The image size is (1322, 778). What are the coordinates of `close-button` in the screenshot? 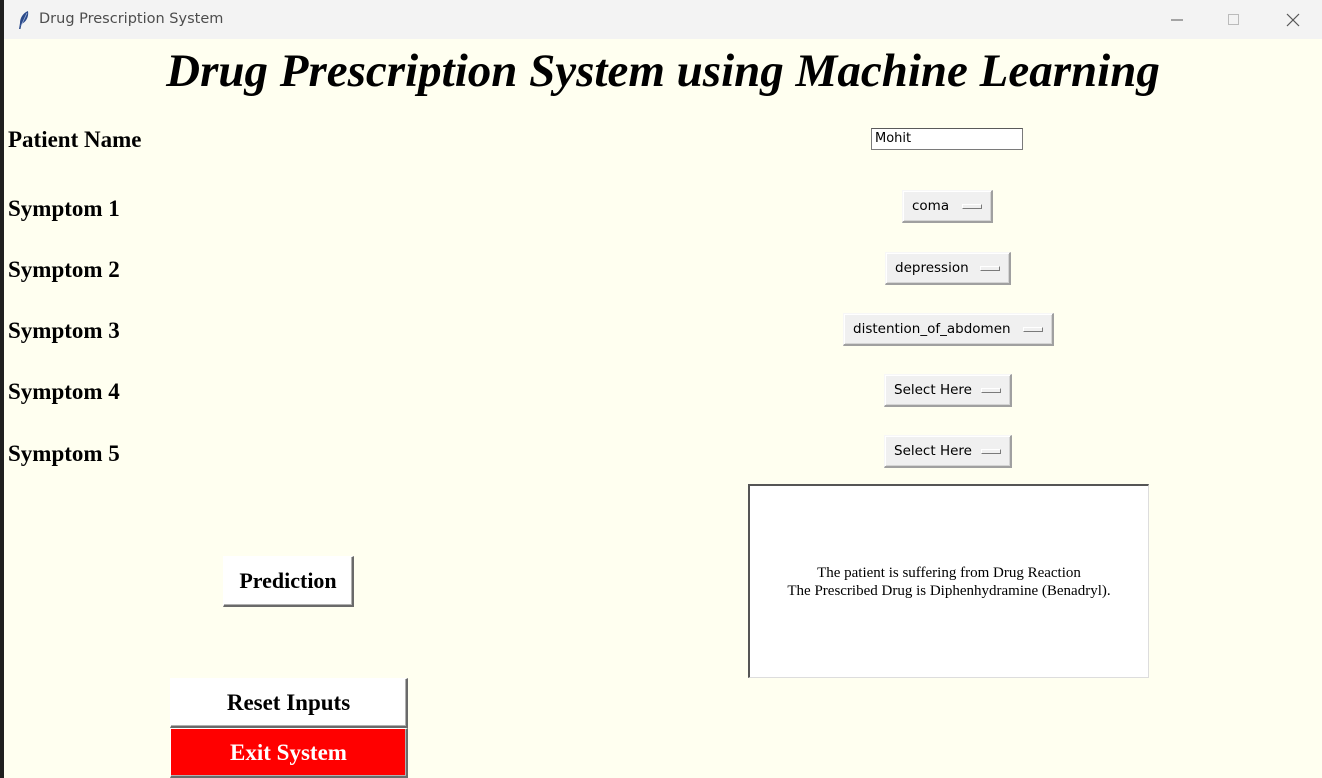 It's located at (1293, 19).